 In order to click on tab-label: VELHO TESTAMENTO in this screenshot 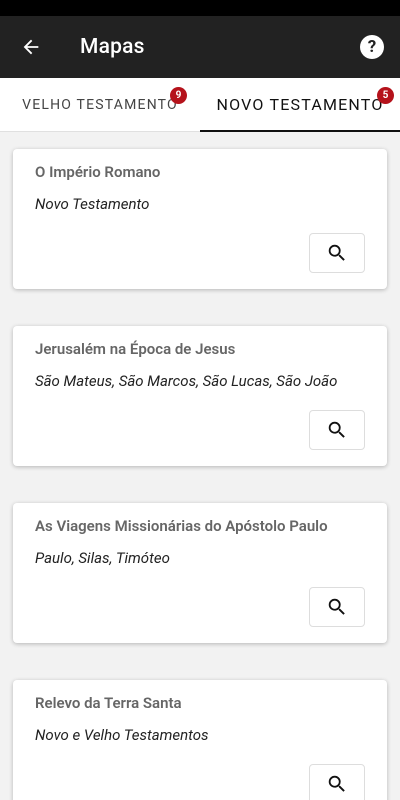, I will do `click(100, 104)`.